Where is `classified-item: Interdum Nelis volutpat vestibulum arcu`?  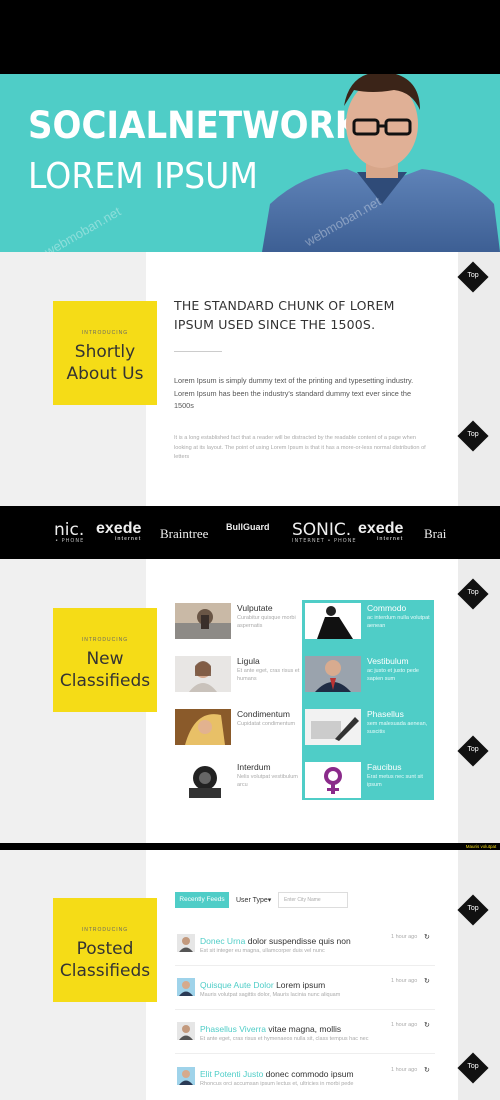 classified-item: Interdum Nelis volutpat vestibulum arcu is located at coordinates (236, 780).